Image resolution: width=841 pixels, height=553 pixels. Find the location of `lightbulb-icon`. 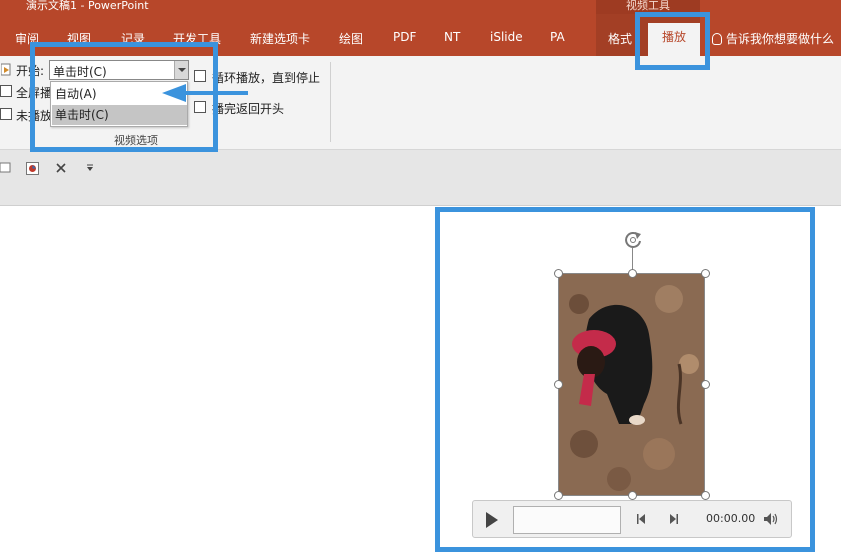

lightbulb-icon is located at coordinates (717, 39).